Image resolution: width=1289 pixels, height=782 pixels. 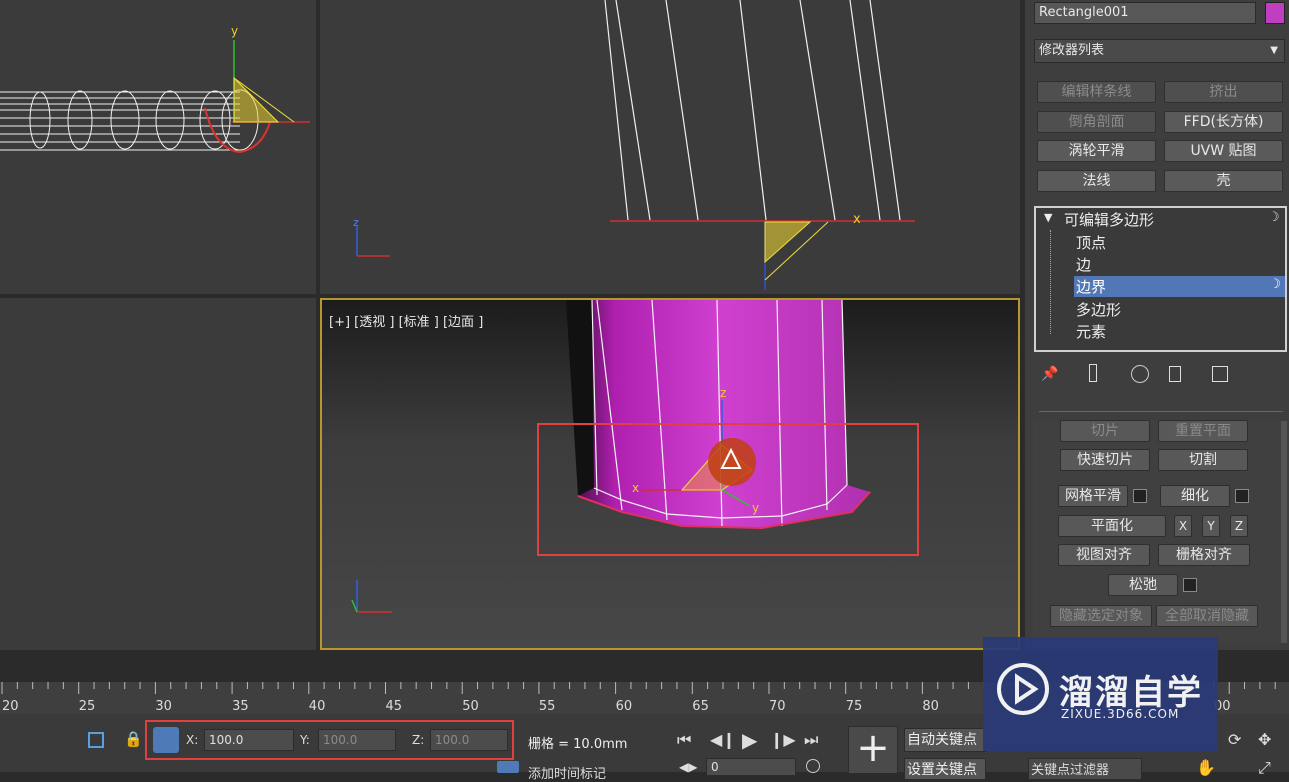 I want to click on timeline-tick-label: 65, so click(x=700, y=706).